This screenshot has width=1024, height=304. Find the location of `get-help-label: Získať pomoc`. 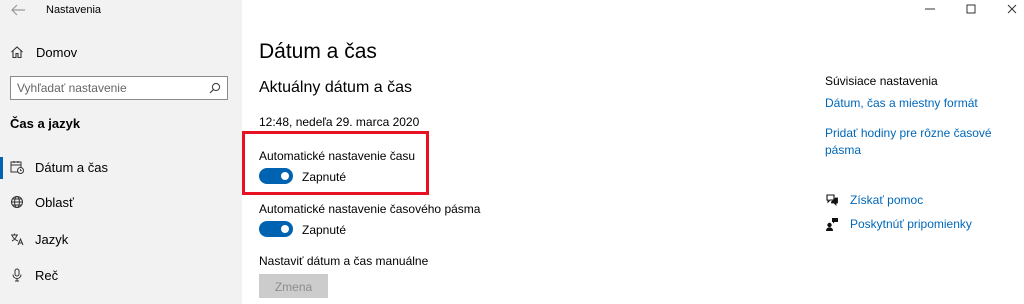

get-help-label: Získať pomoc is located at coordinates (887, 200).